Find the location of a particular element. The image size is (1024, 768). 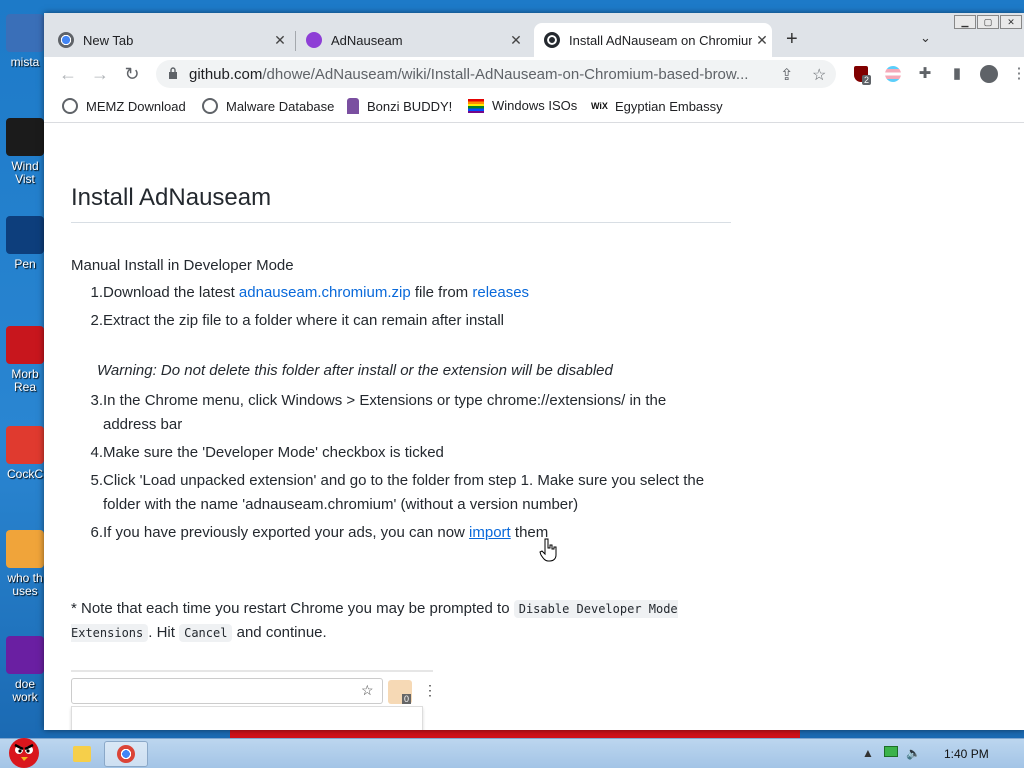

desktop-icon: who th uses is located at coordinates (25, 564).